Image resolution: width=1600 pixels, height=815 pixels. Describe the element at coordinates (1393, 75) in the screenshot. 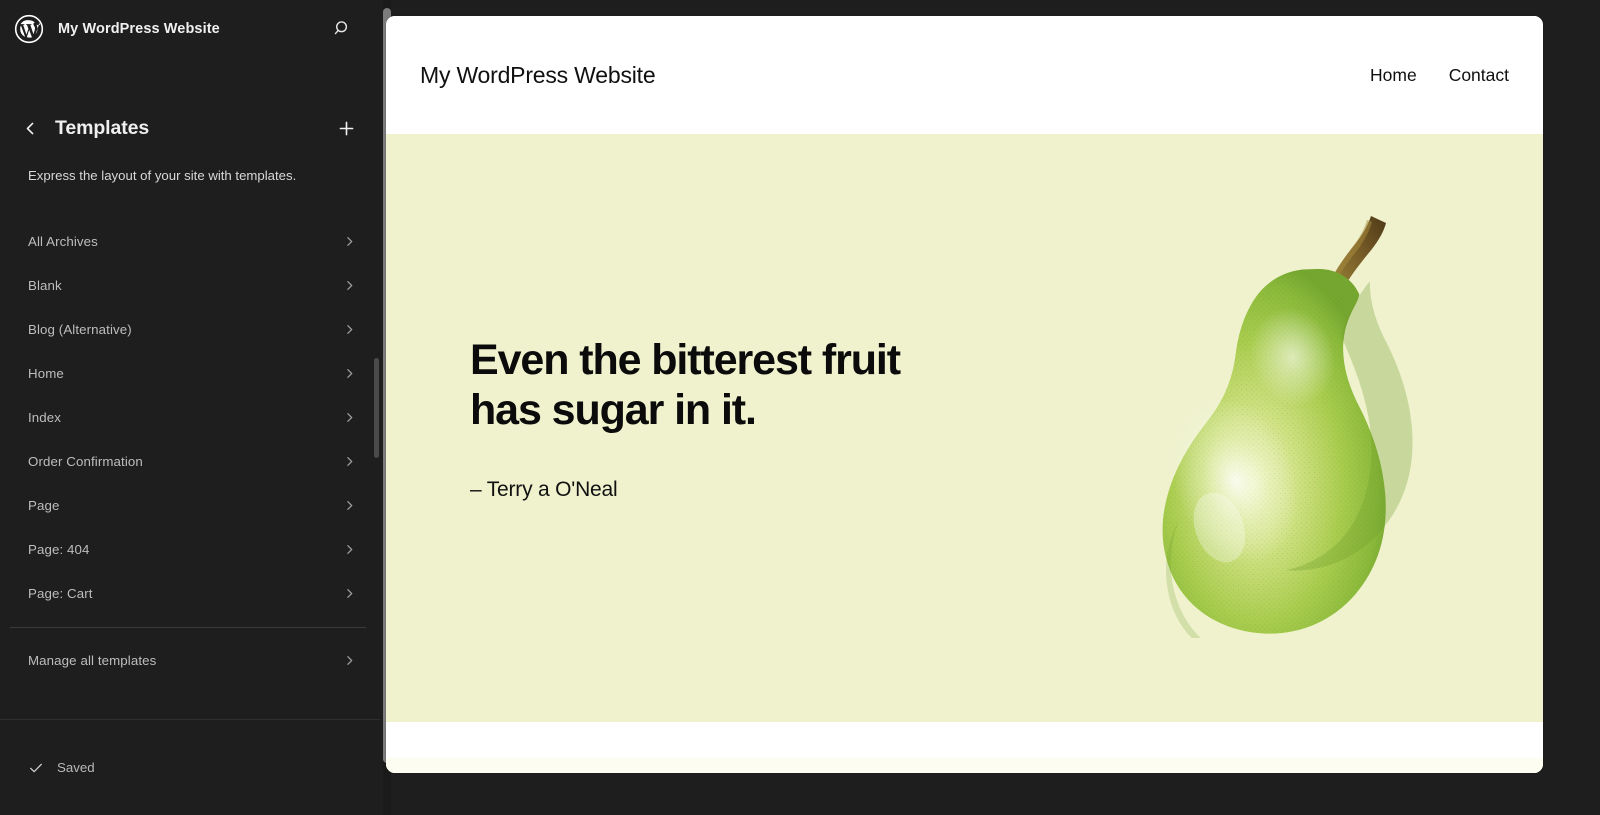

I see `nav-link-home: Home` at that location.